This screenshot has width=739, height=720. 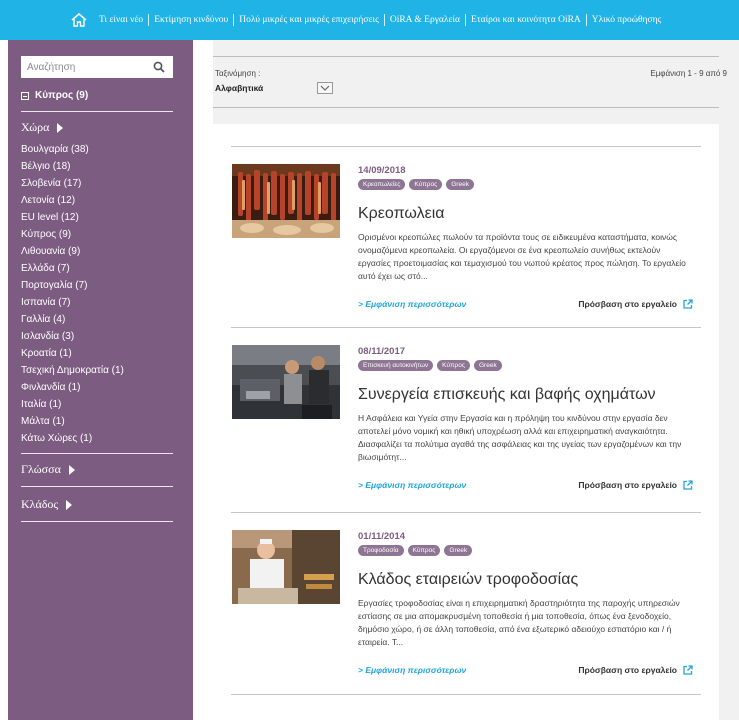 I want to click on filter-section-sector: Κλάδος, so click(x=47, y=504).